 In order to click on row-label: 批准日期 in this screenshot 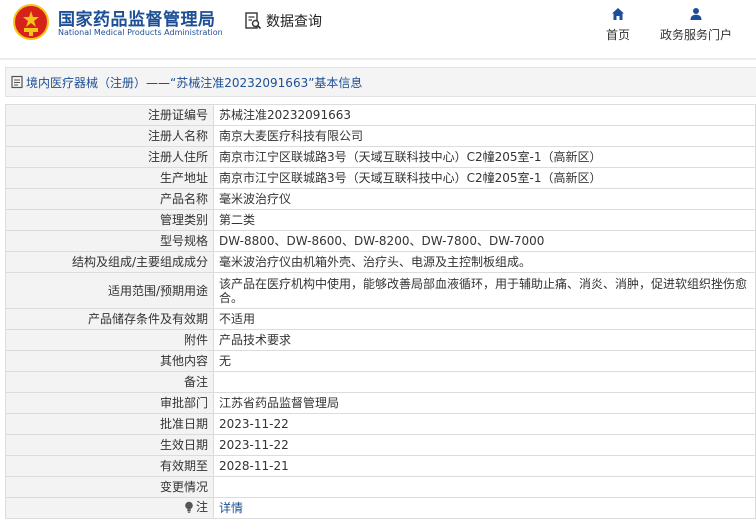, I will do `click(109, 424)`.